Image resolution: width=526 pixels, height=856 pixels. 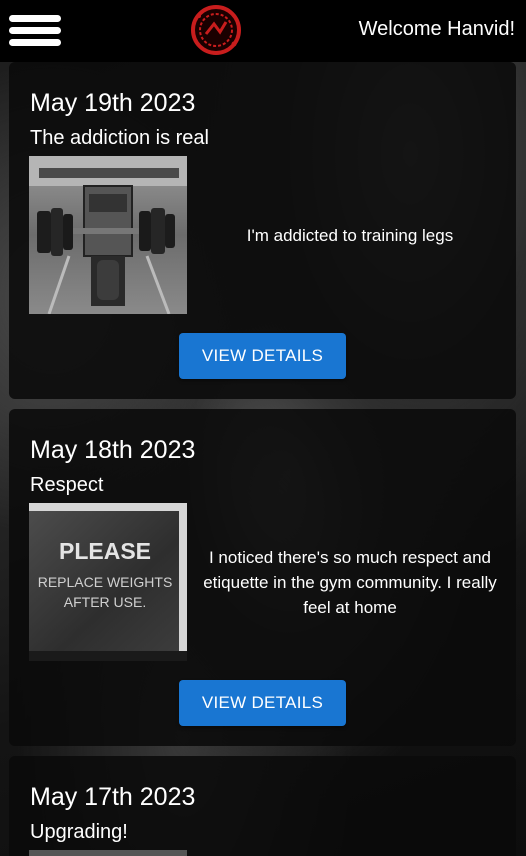 I want to click on menu-bar-bottom, so click(x=35, y=42).